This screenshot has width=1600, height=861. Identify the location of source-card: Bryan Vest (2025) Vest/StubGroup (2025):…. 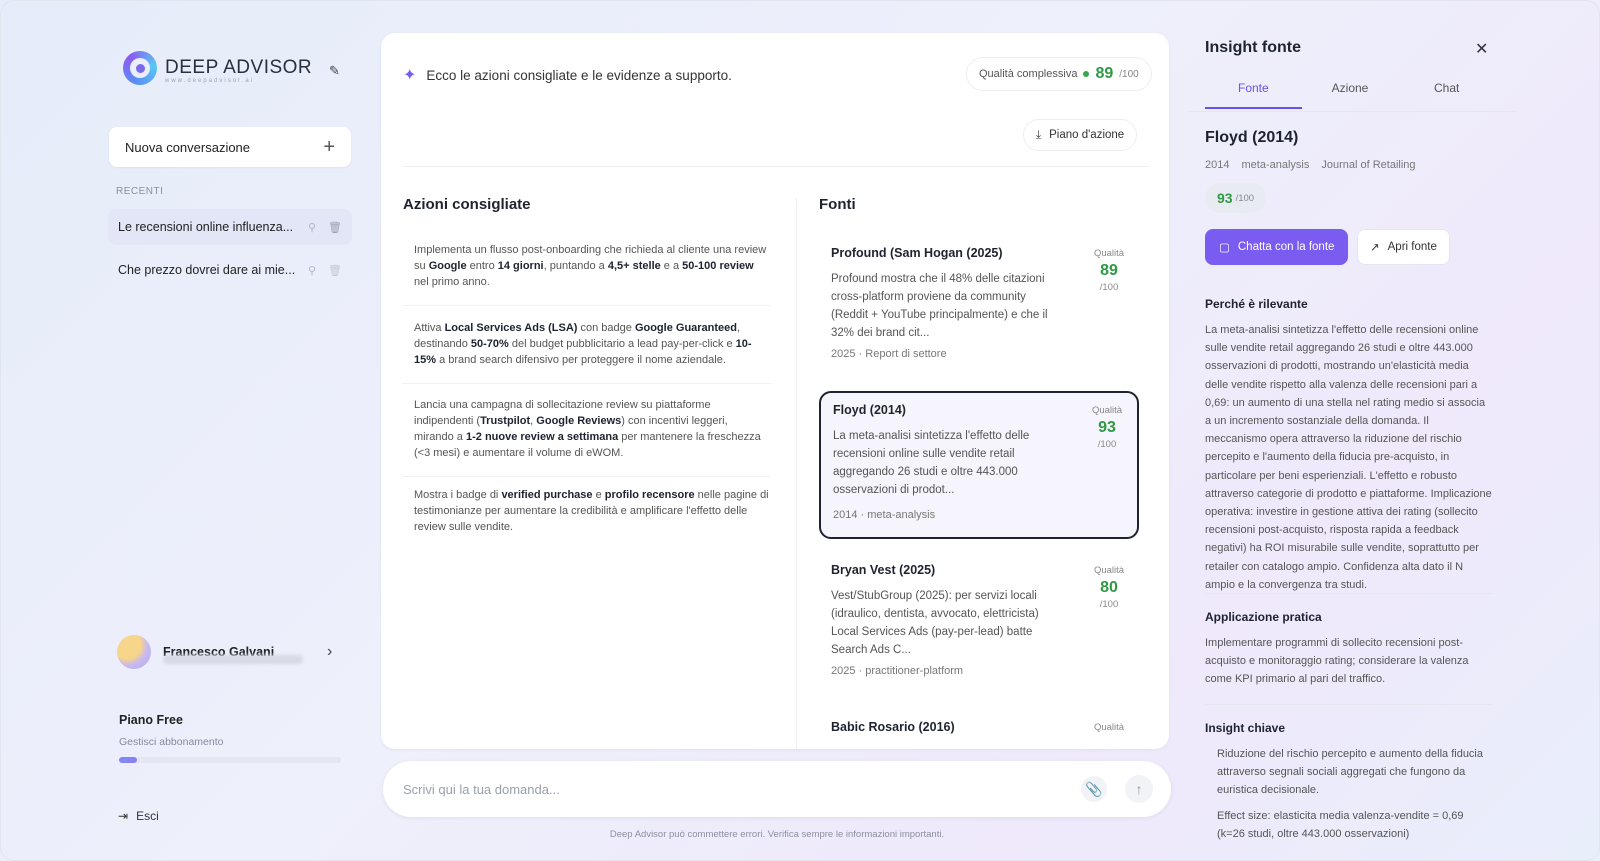
(979, 621).